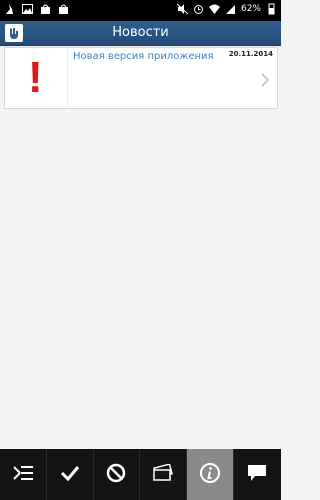 The width and height of the screenshot is (320, 500). I want to click on news-date: 20.11.2014, so click(250, 54).